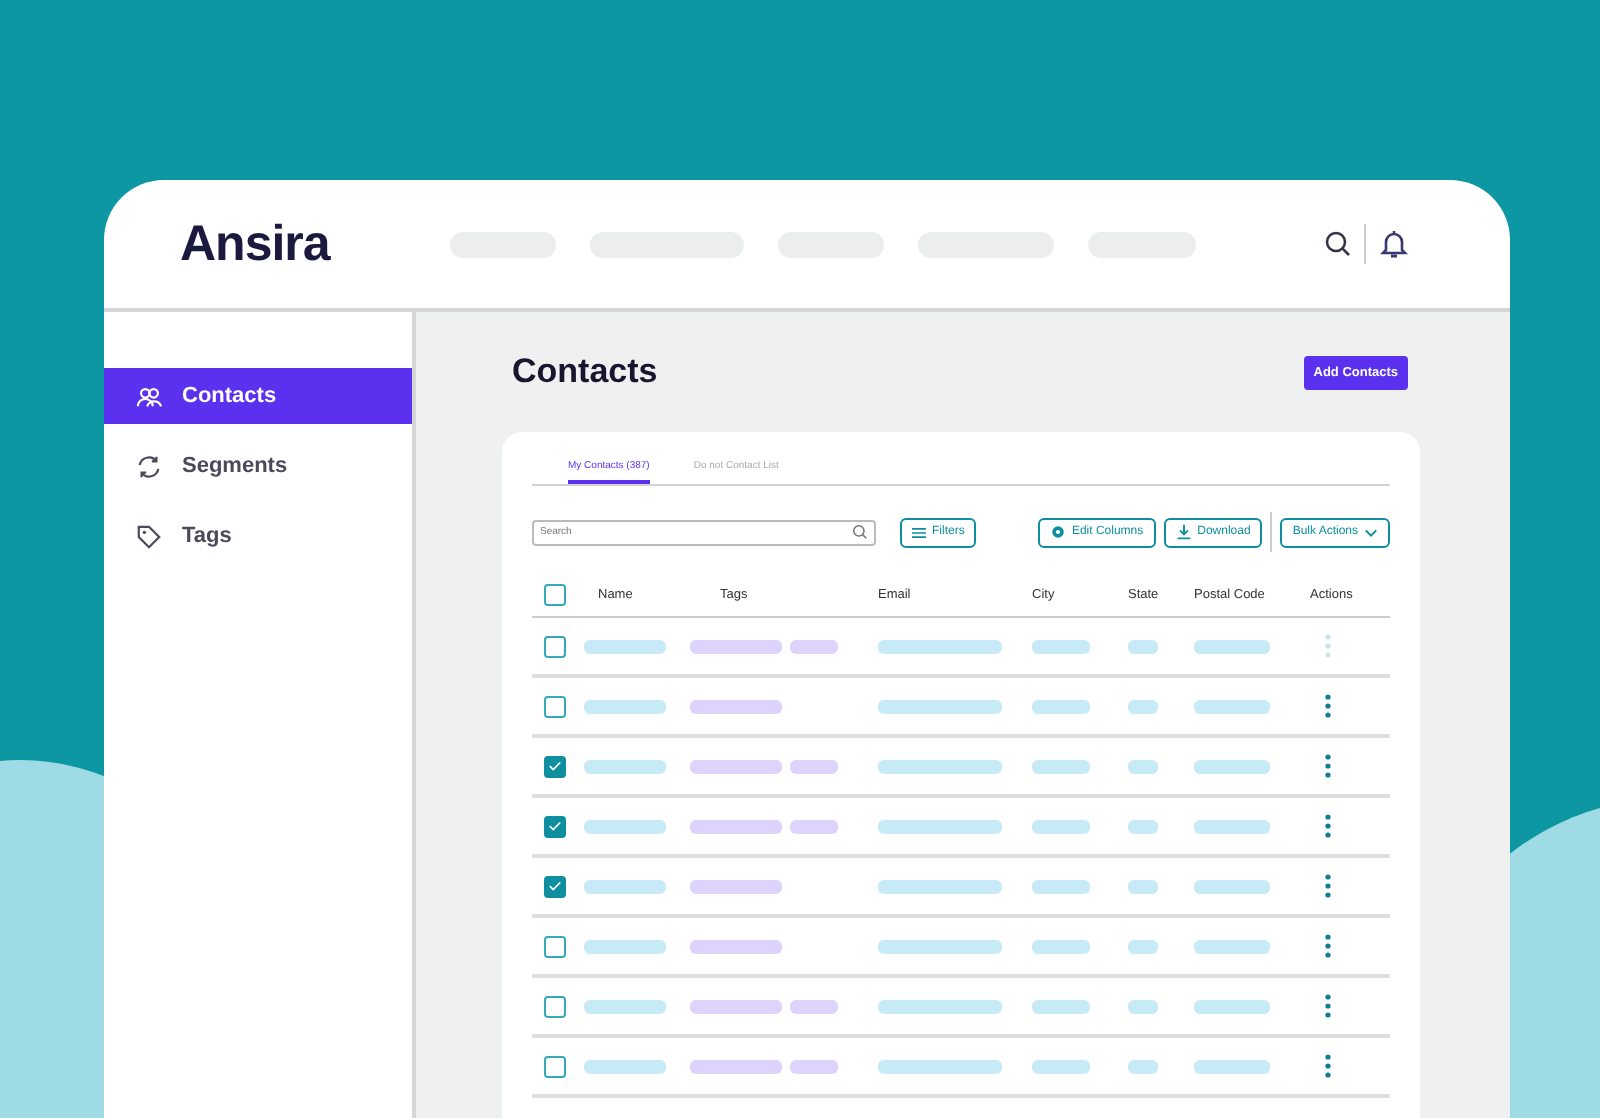  I want to click on sidebar-item: Contacts, so click(258, 396).